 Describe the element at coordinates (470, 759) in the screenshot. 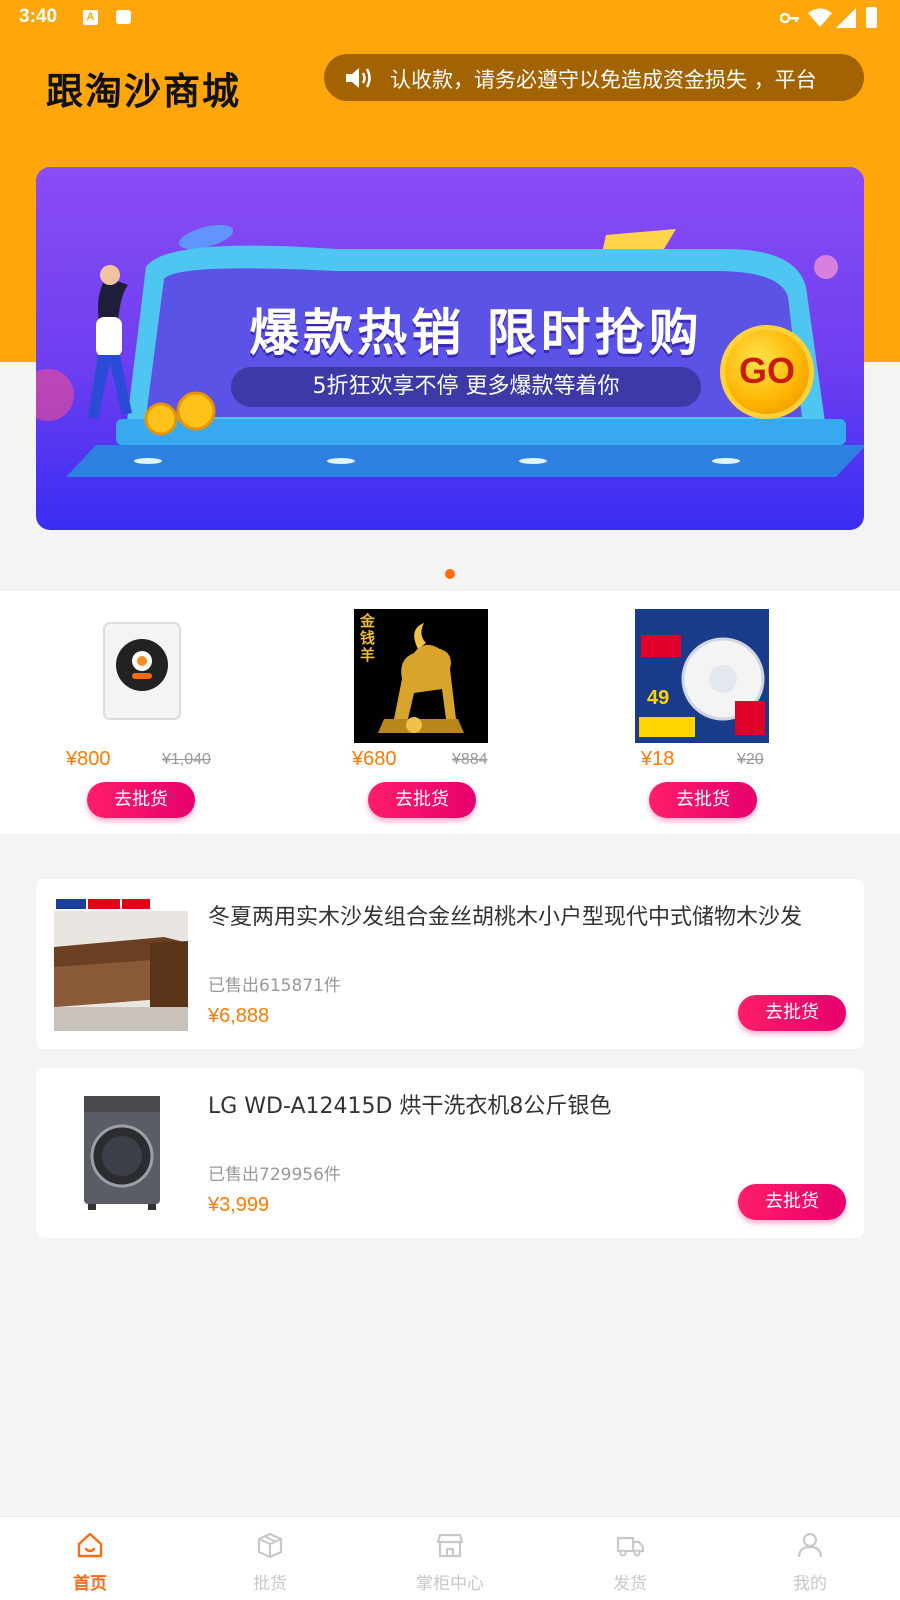

I see `featured-original-price: ¥884` at that location.